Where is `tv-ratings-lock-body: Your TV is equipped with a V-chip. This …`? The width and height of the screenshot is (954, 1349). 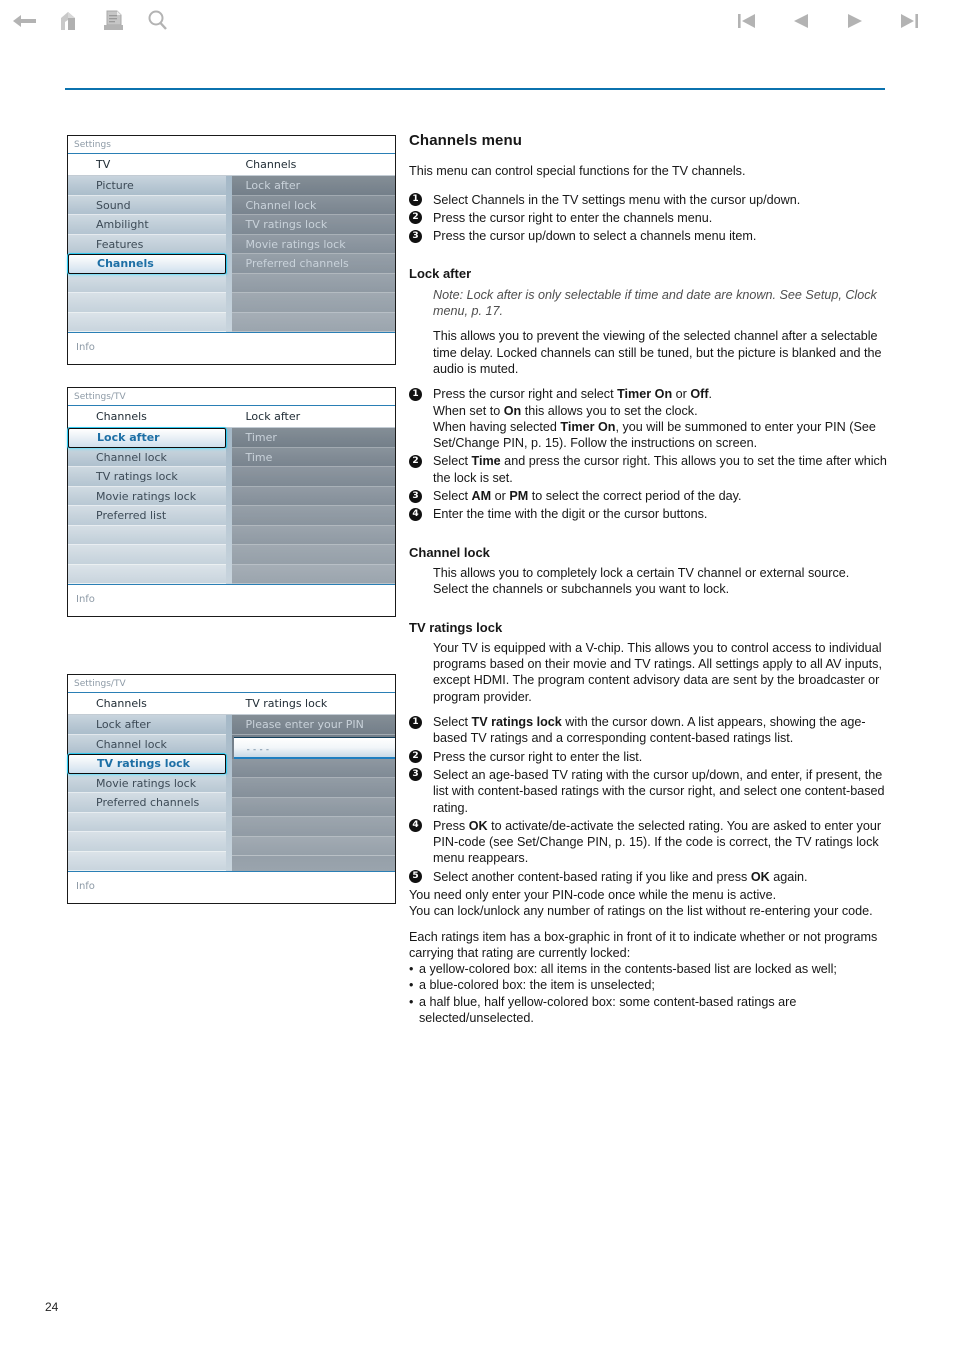 tv-ratings-lock-body: Your TV is equipped with a V-chip. This … is located at coordinates (657, 672).